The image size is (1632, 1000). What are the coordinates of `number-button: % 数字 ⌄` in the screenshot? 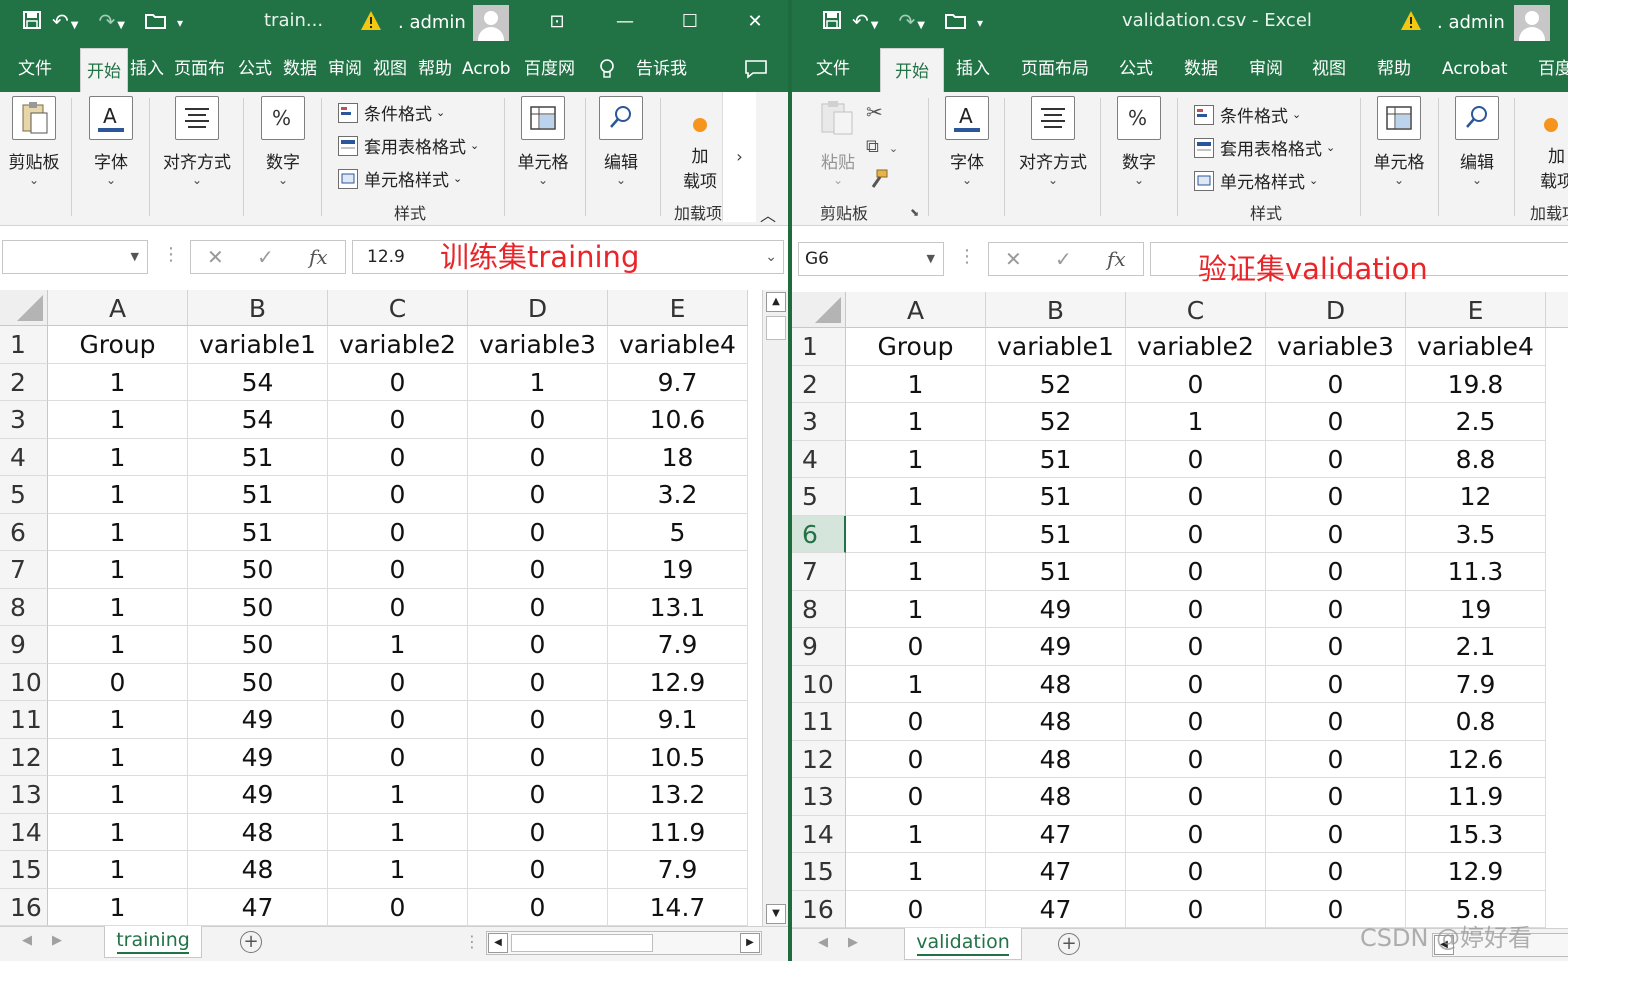 It's located at (1139, 141).